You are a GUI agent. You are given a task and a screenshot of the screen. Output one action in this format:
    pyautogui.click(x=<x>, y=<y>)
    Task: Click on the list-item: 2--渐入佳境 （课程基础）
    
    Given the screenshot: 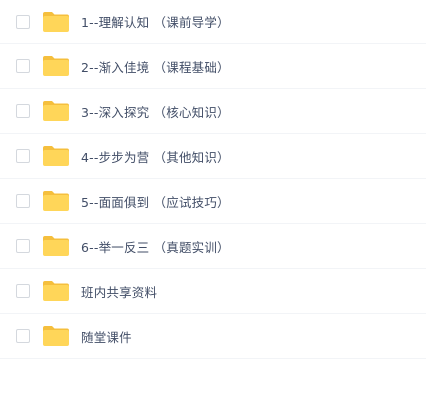 What is the action you would take?
    pyautogui.click(x=213, y=66)
    